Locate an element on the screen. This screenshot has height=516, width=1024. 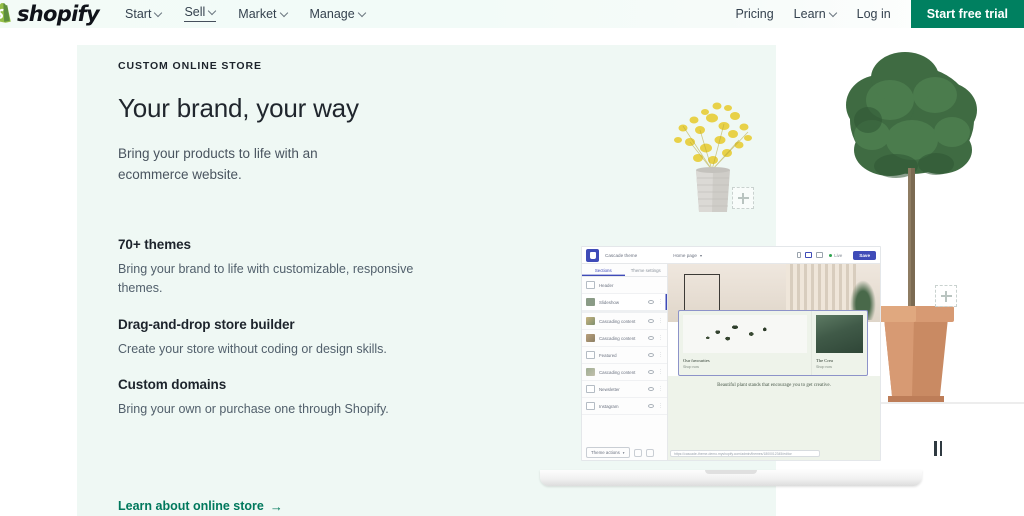
nav-item-learn-label: Learn is located at coordinates (809, 13).